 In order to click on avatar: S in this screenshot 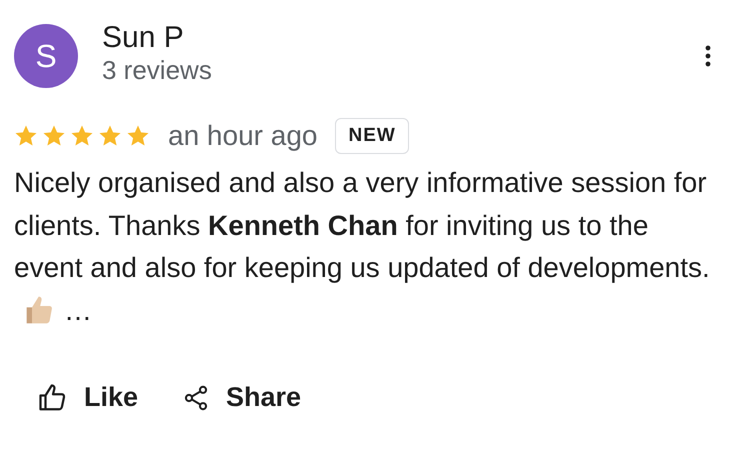, I will do `click(46, 56)`.